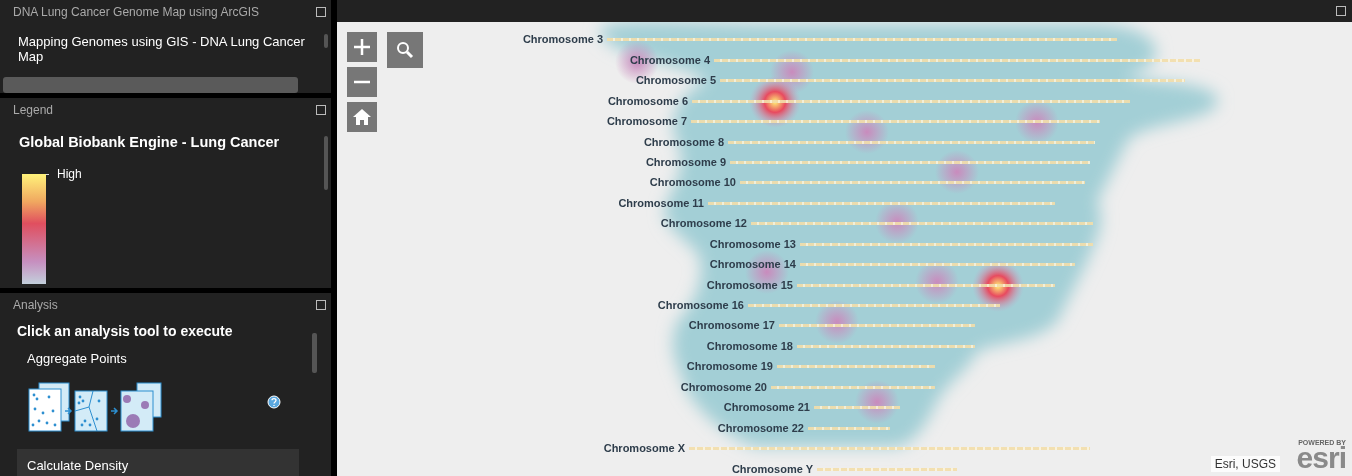  I want to click on chromosome-label: Chromosome 16, so click(700, 305).